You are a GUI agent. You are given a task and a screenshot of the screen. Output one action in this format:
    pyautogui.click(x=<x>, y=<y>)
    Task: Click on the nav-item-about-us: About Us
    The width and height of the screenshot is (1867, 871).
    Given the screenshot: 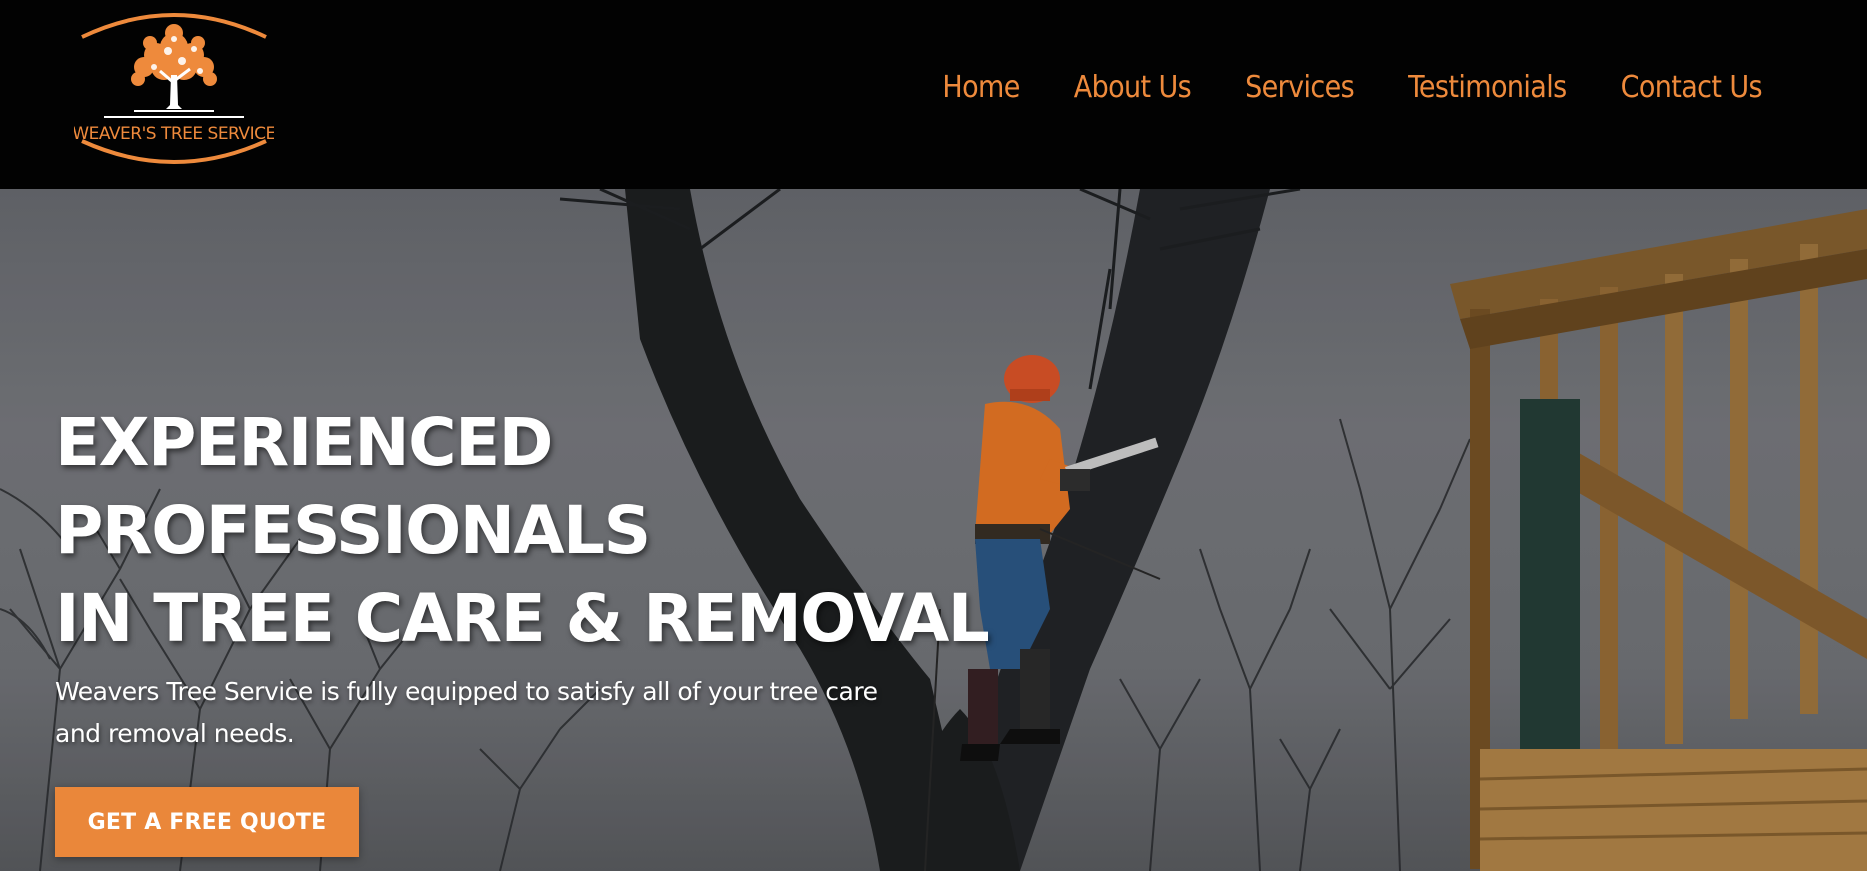 What is the action you would take?
    pyautogui.click(x=1133, y=87)
    